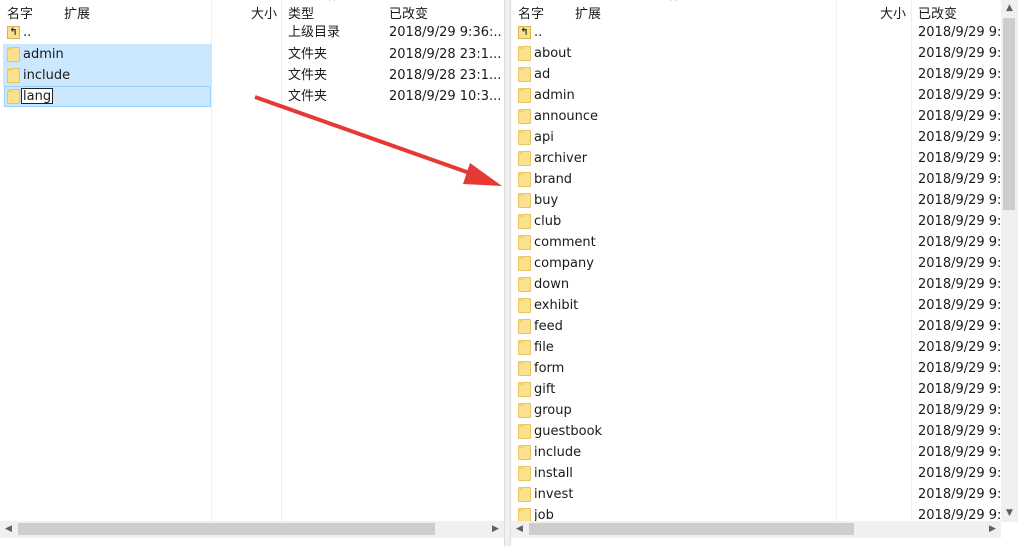  Describe the element at coordinates (549, 368) in the screenshot. I see `file-name: form` at that location.